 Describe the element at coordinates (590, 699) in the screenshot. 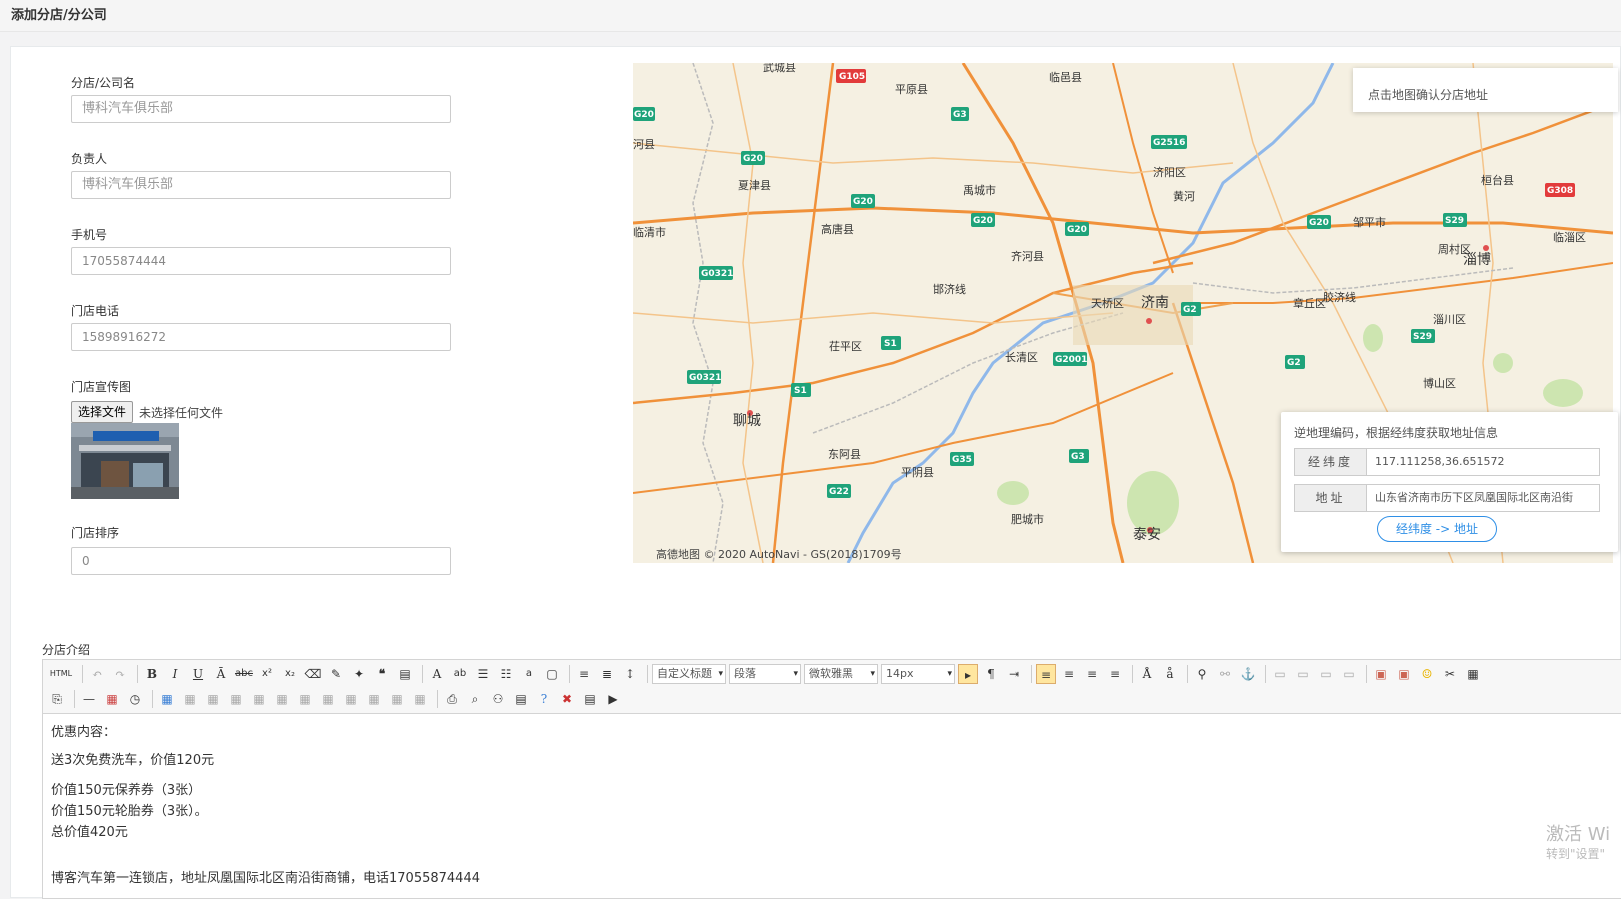

I see `template-icon: ▤` at that location.